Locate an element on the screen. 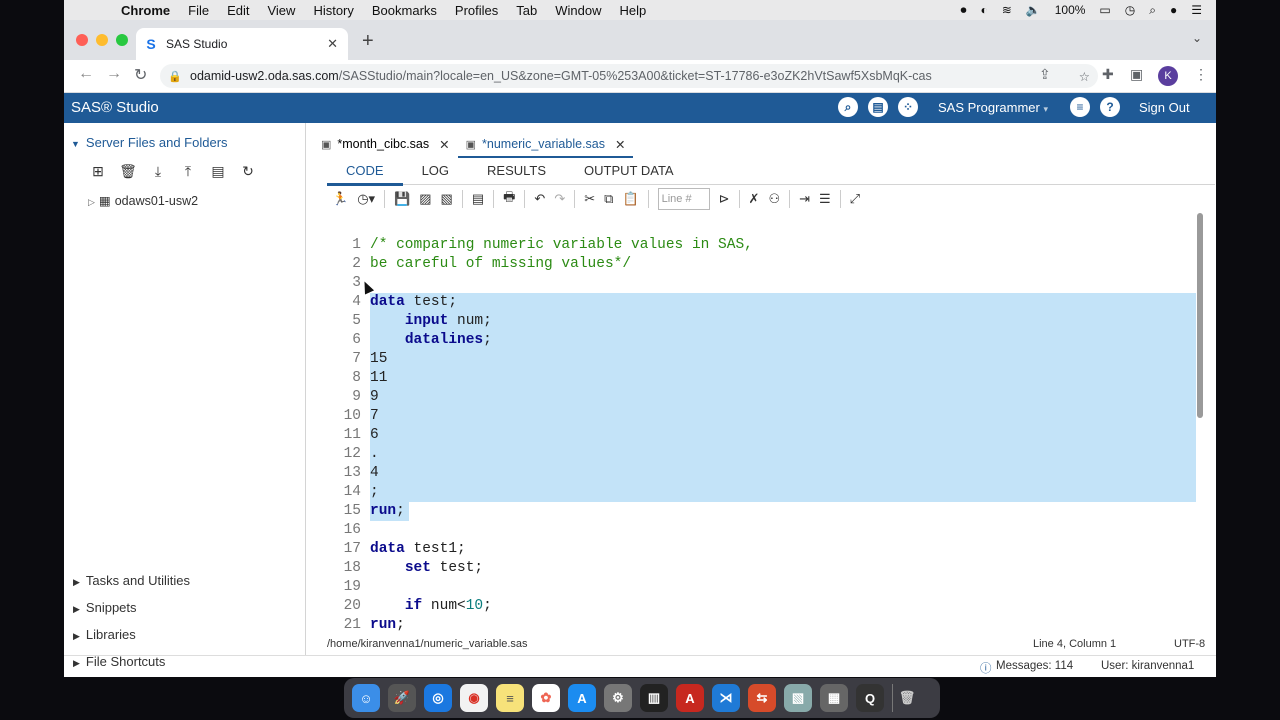 Image resolution: width=1280 pixels, height=720 pixels. code-line: 3 is located at coordinates (761, 283).